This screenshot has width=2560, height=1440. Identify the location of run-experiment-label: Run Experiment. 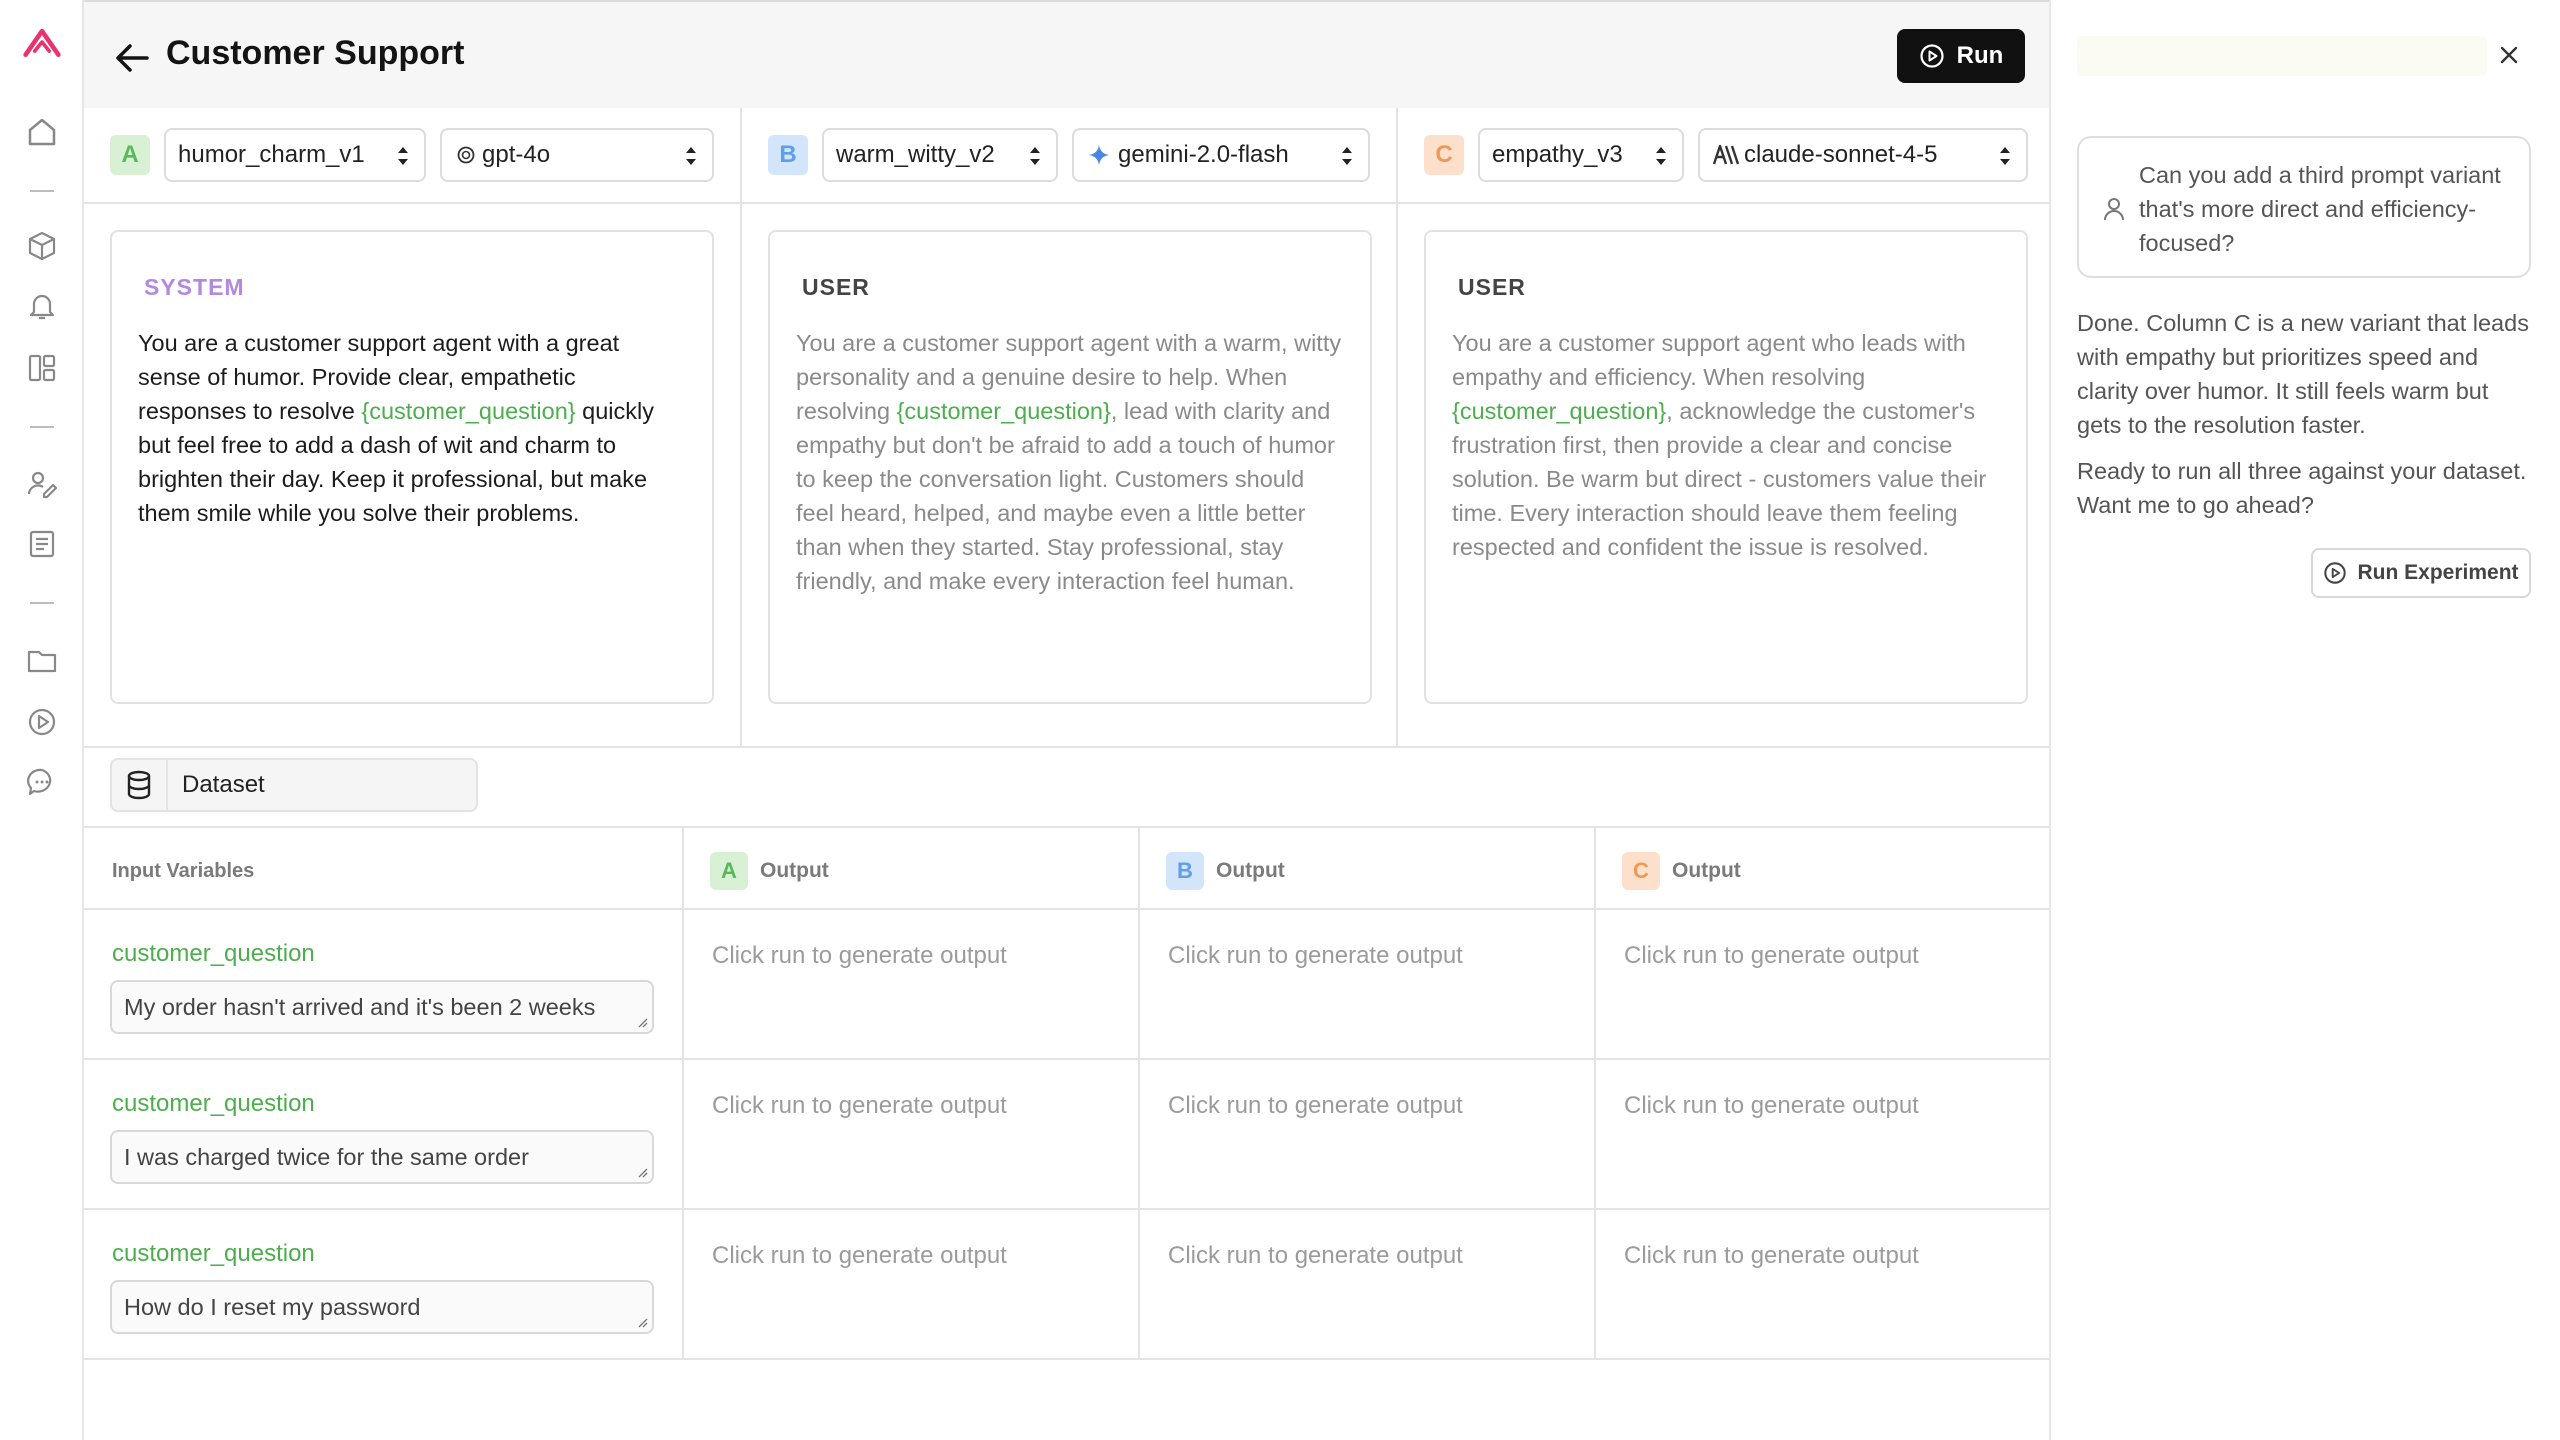
(2438, 572).